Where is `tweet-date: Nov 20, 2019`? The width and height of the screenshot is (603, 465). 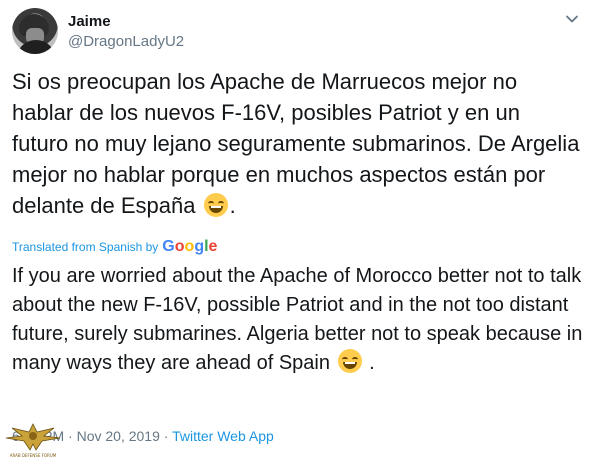
tweet-date: Nov 20, 2019 is located at coordinates (118, 436).